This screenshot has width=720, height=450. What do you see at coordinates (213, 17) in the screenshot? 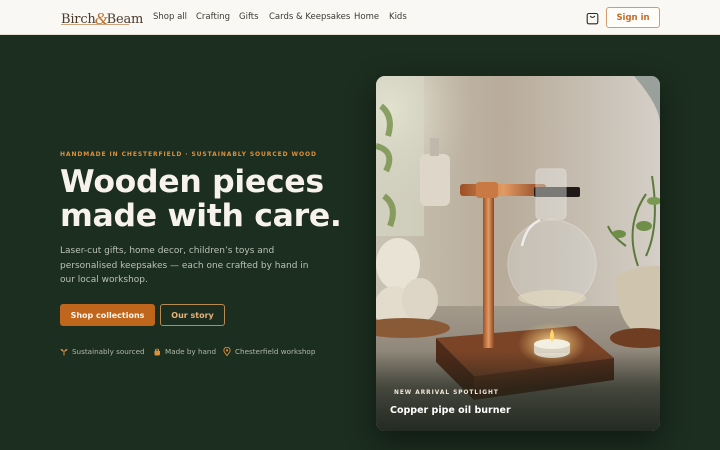
I see `nav-crafting: Crafting` at bounding box center [213, 17].